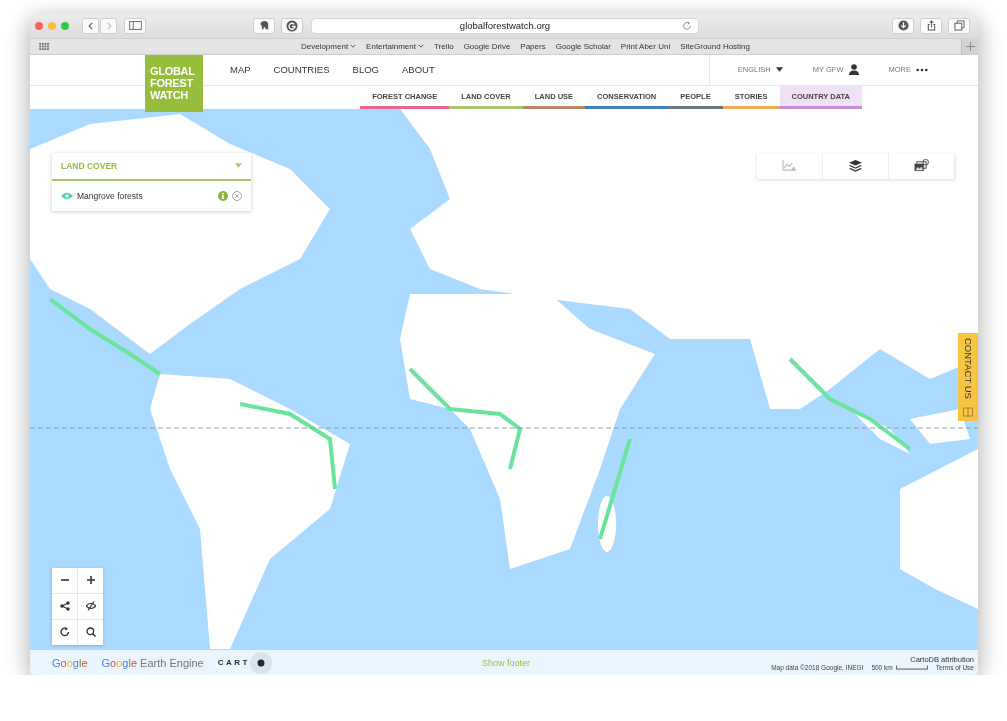  I want to click on downloads-button, so click(903, 25).